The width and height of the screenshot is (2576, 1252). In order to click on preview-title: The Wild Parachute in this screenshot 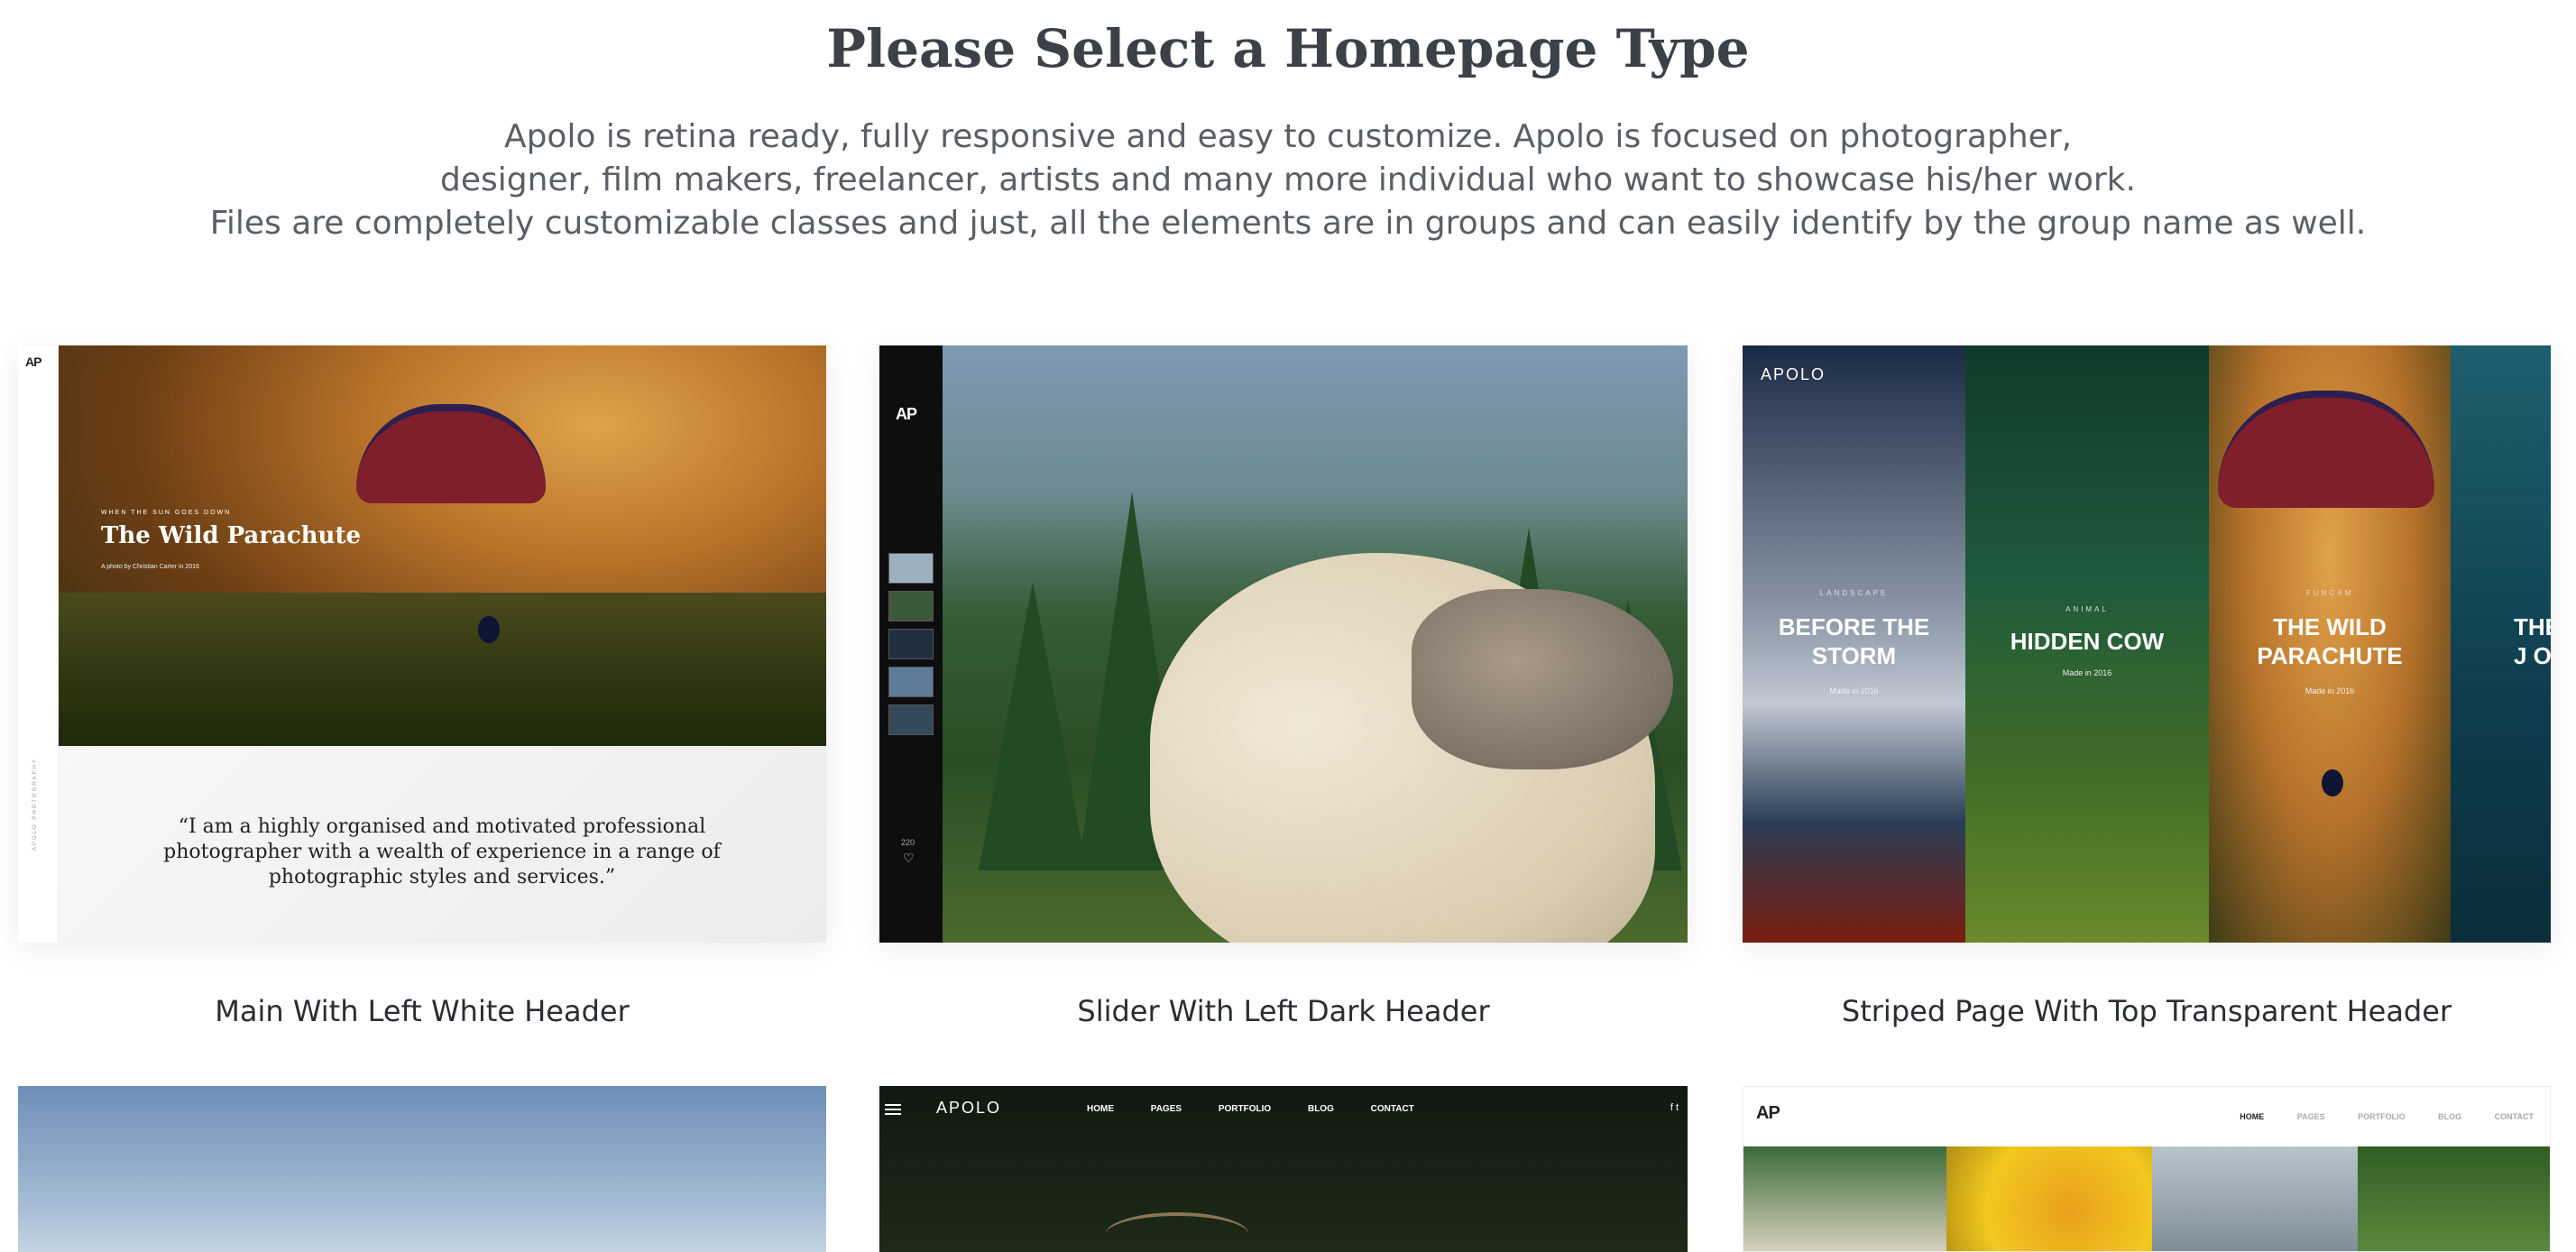, I will do `click(231, 535)`.